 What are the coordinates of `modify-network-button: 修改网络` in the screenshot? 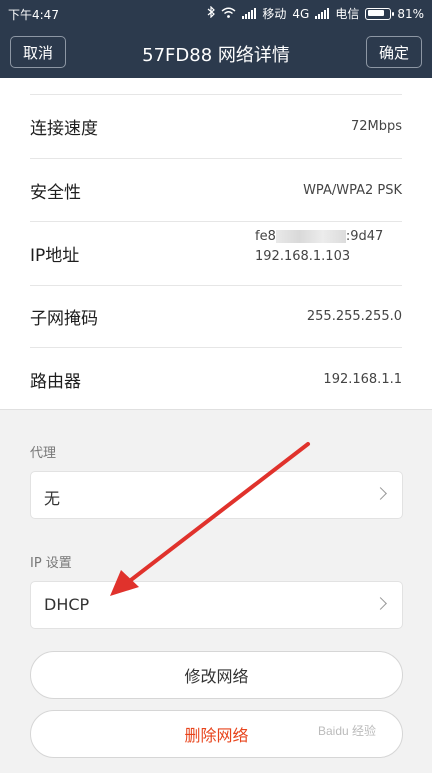 It's located at (216, 675).